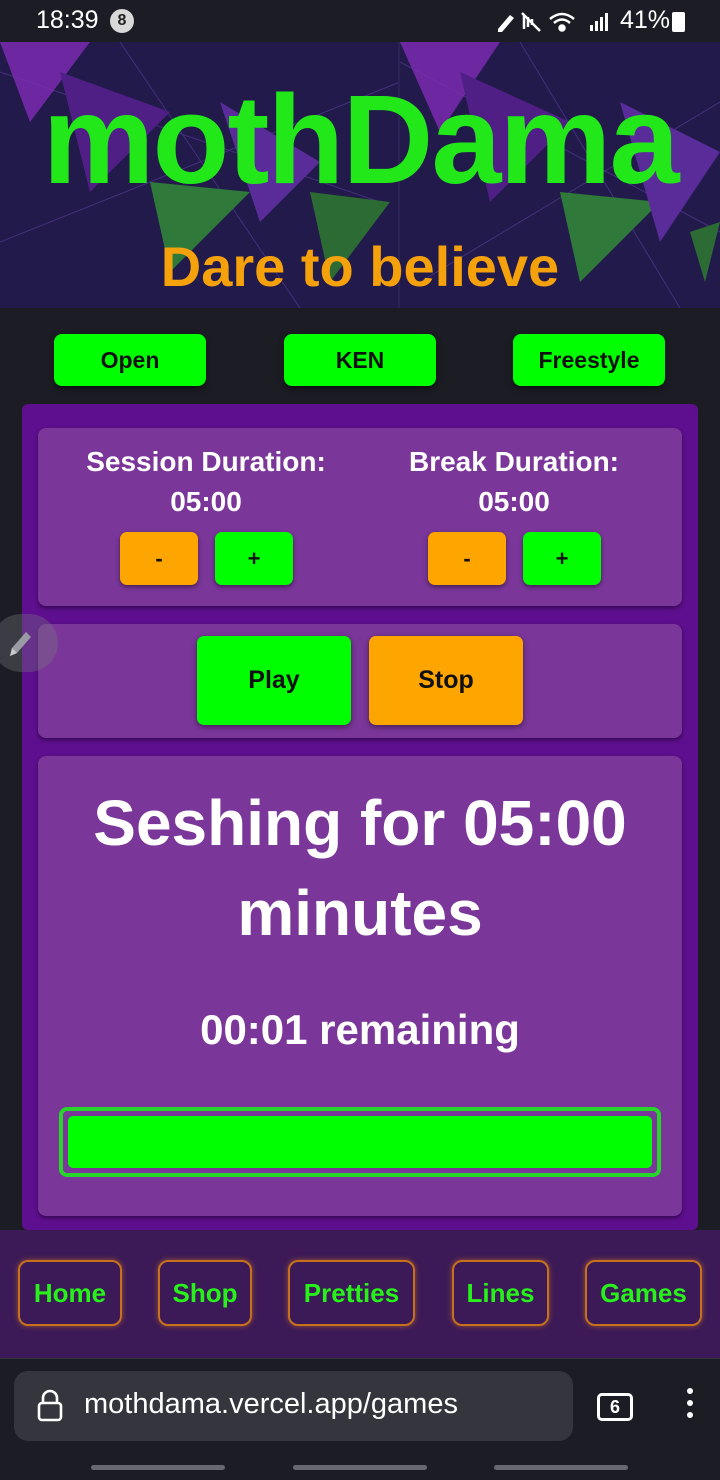 Image resolution: width=720 pixels, height=1480 pixels. I want to click on timer-status-title: Seshing for 05:00 minutes, so click(360, 868).